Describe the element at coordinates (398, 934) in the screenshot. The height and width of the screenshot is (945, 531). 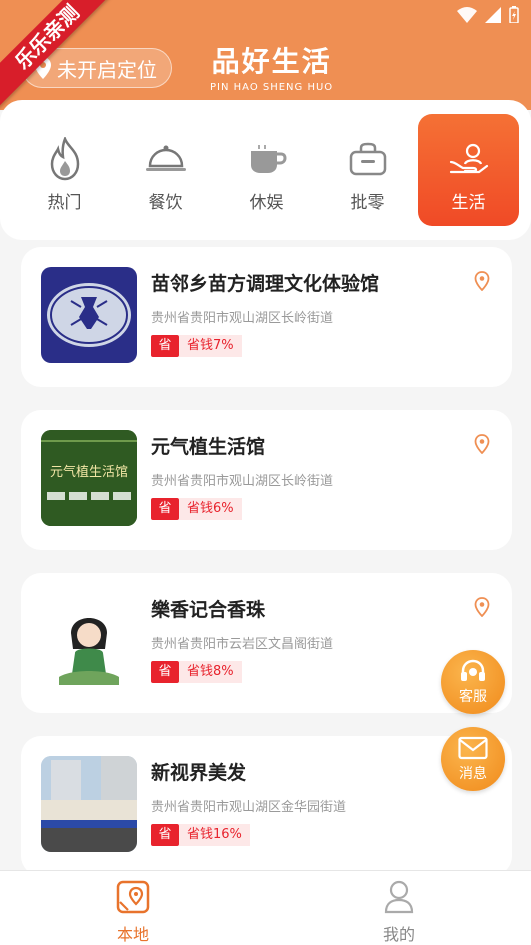
I see `nav-mine-label: 我的` at that location.